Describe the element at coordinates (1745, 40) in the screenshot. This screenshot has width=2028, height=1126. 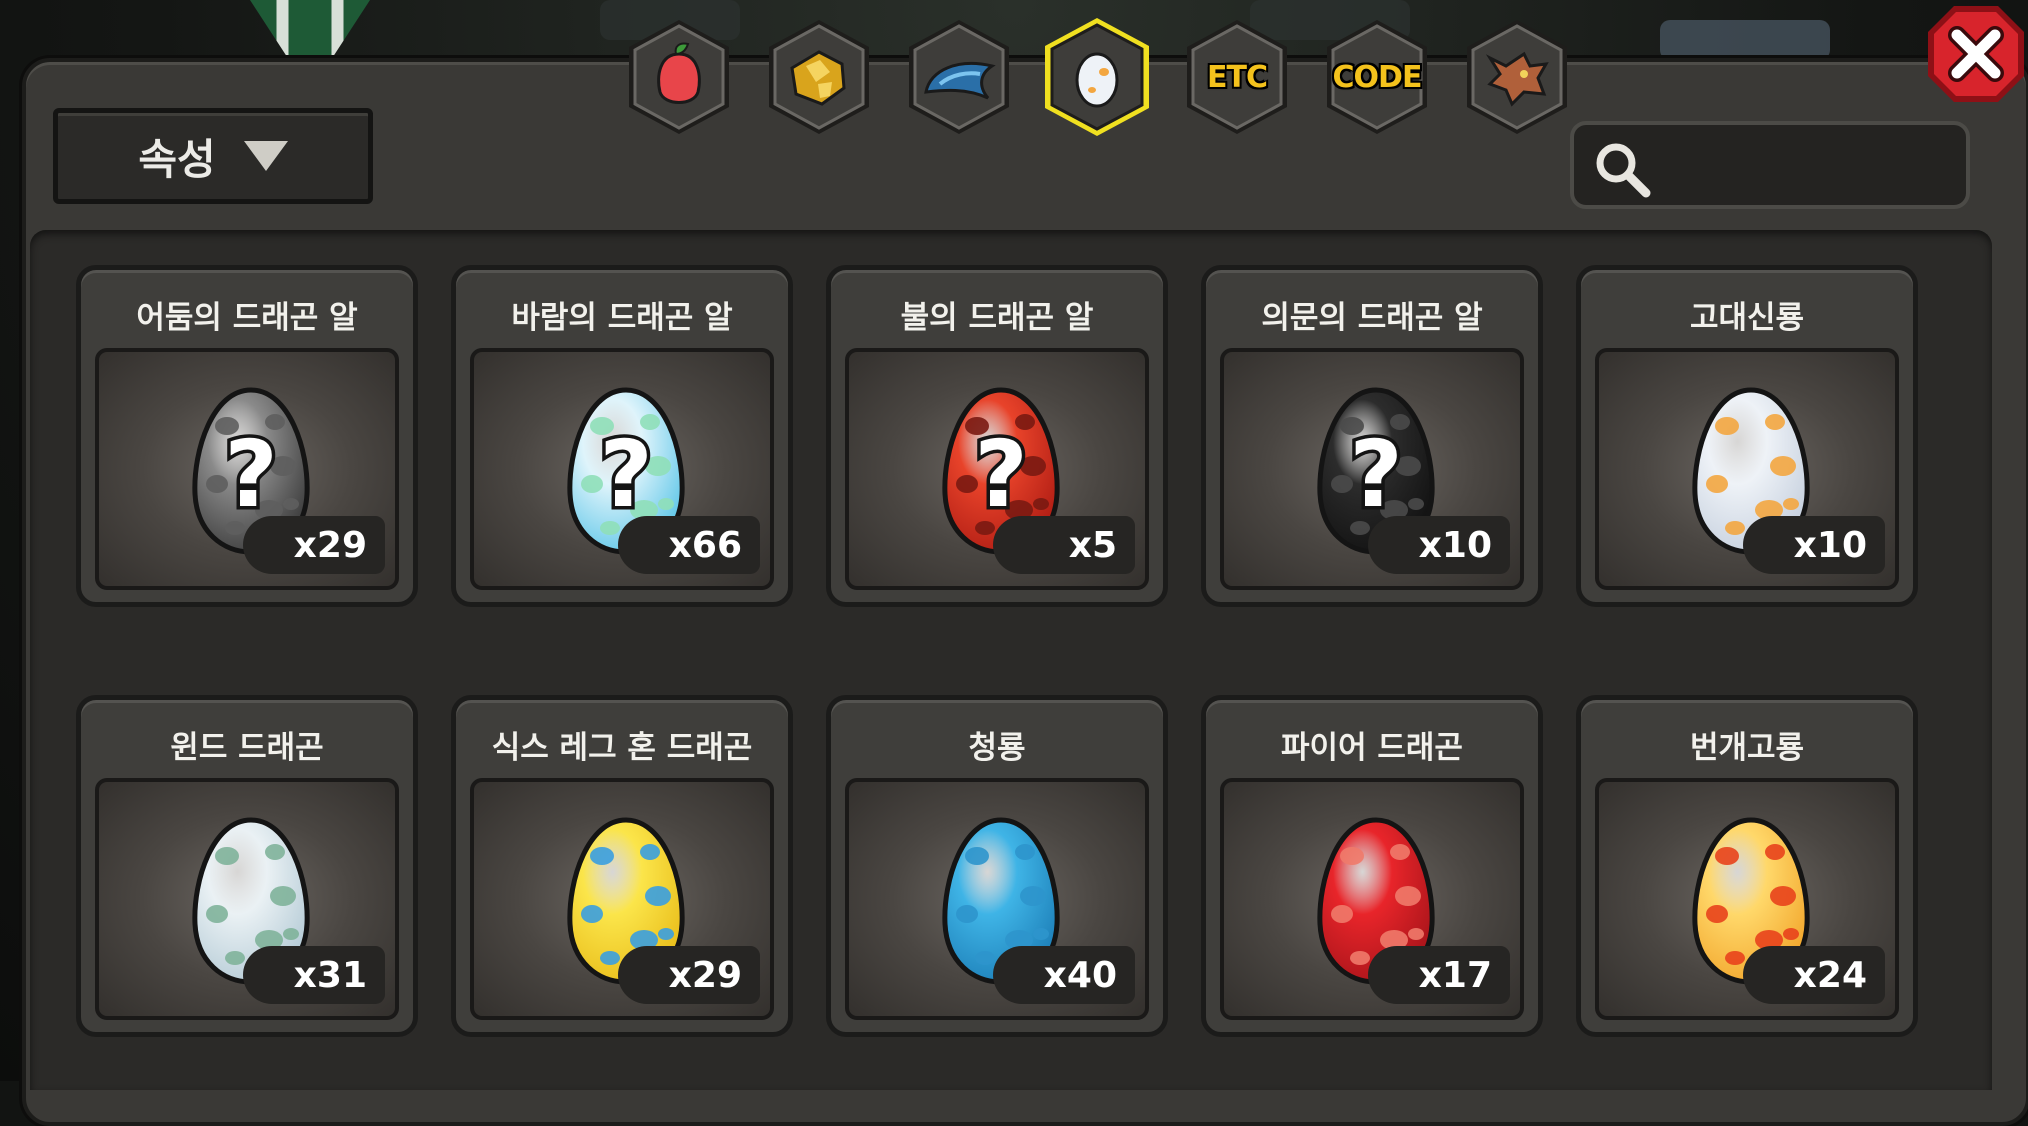
I see `background-badge` at that location.